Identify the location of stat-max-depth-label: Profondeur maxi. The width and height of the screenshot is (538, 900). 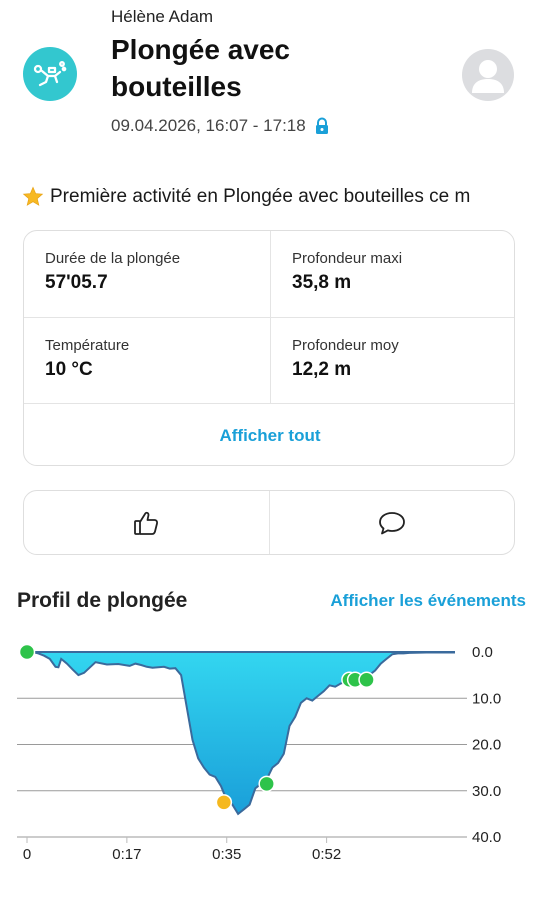
(347, 258).